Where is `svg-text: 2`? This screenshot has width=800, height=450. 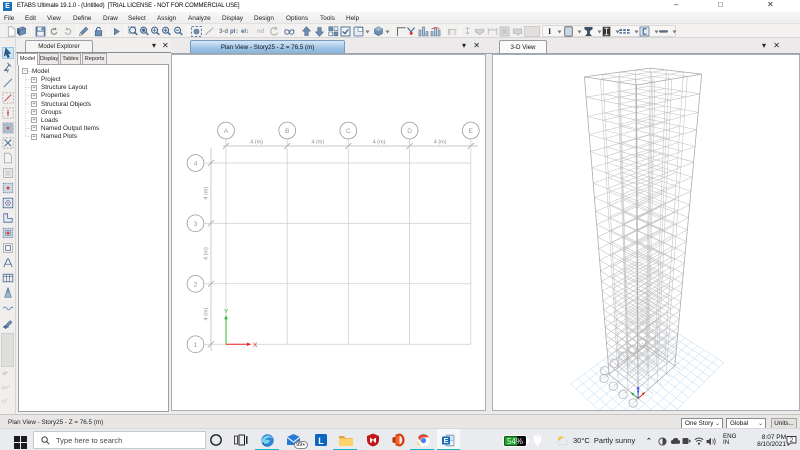
svg-text: 2 is located at coordinates (196, 284).